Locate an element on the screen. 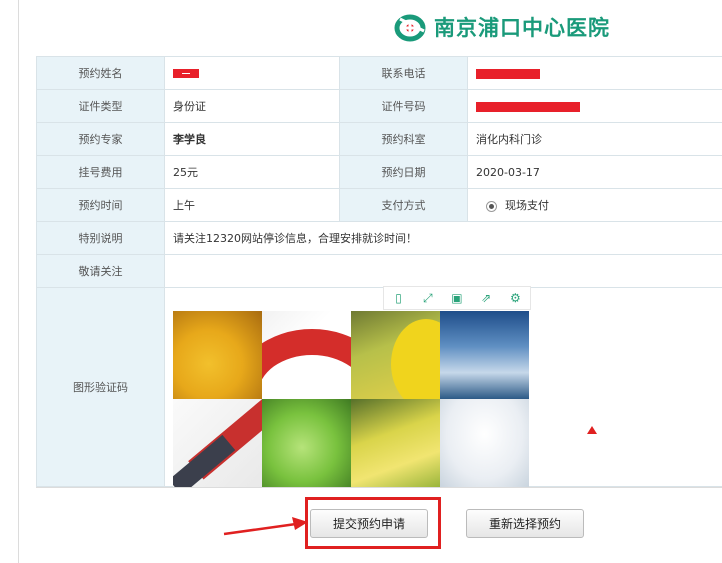 Image resolution: width=722 pixels, height=563 pixels. phone-value is located at coordinates (594, 73).